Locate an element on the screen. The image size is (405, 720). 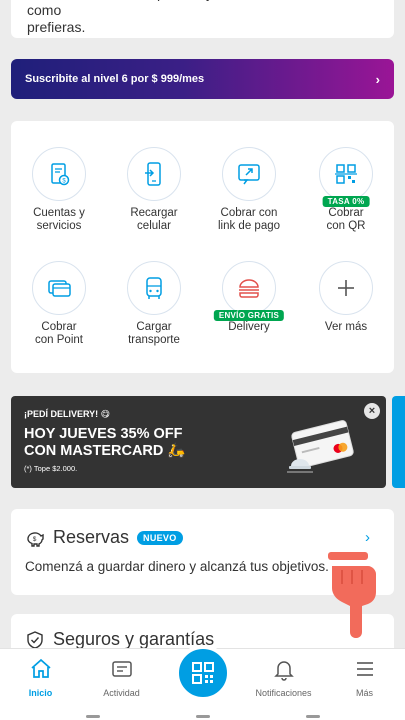
piggy-bank-icon: $ is located at coordinates (35, 539).